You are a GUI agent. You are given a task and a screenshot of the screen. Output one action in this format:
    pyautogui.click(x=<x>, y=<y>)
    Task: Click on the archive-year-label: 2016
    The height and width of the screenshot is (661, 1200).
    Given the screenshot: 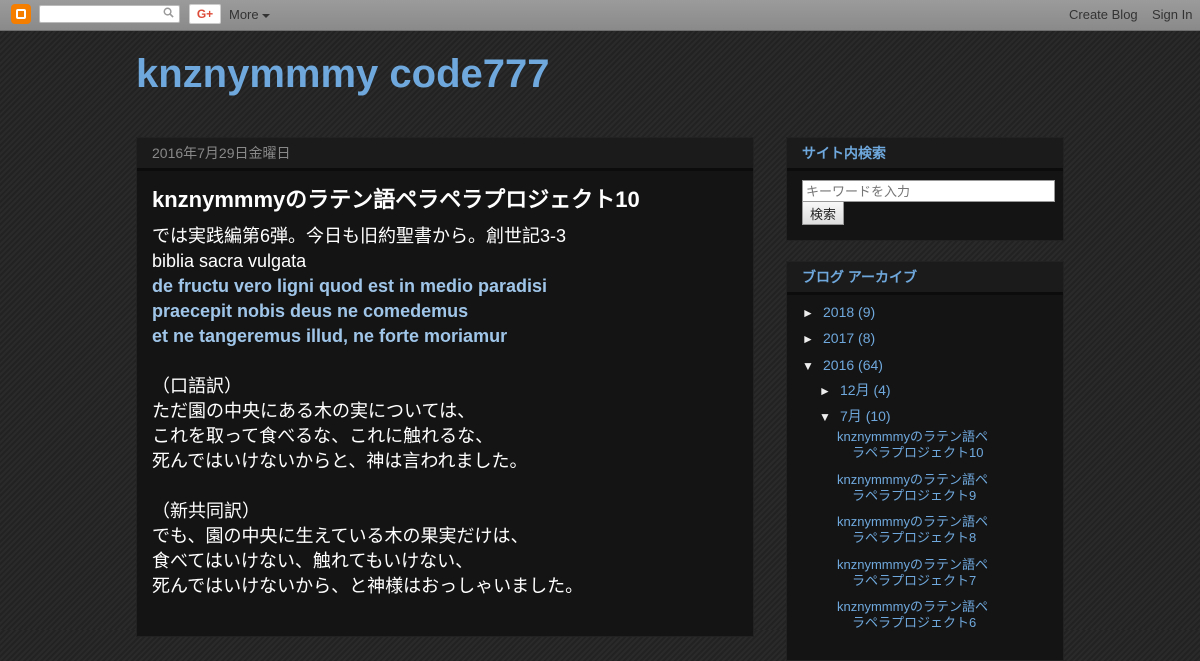 What is the action you would take?
    pyautogui.click(x=838, y=365)
    